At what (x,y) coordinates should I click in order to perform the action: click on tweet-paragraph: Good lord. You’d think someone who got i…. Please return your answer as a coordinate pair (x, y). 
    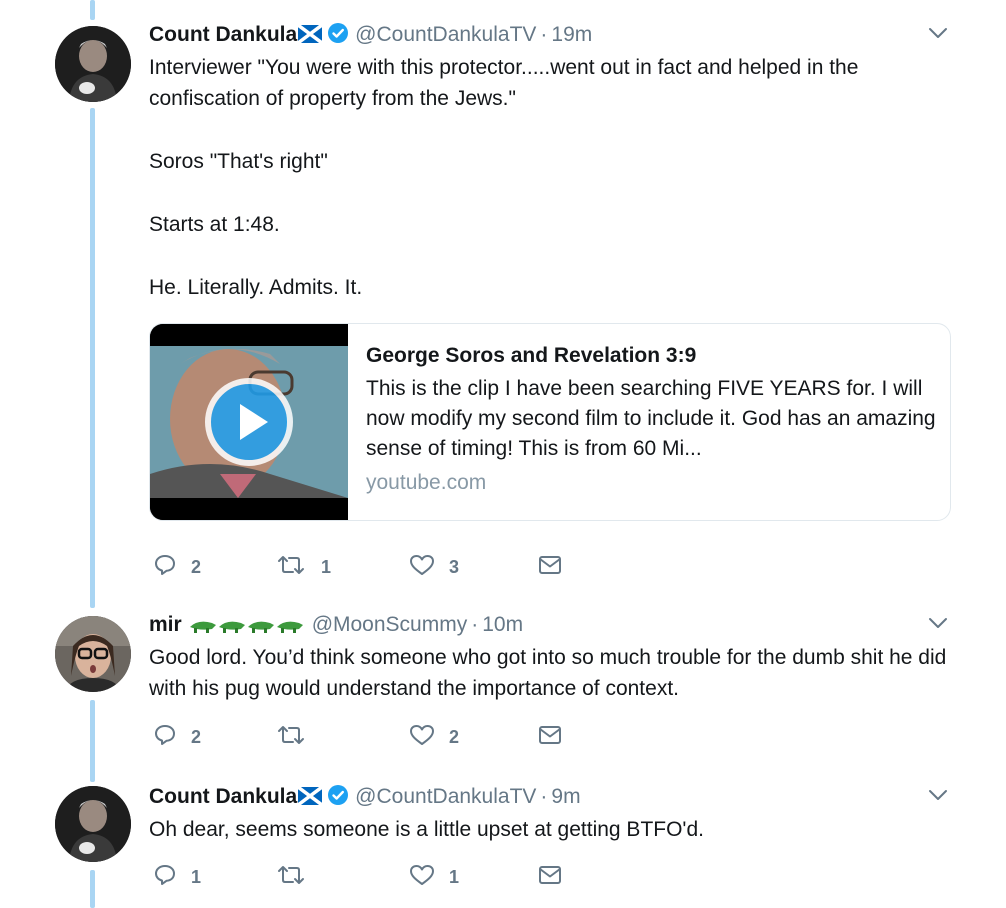
    Looking at the image, I should click on (548, 673).